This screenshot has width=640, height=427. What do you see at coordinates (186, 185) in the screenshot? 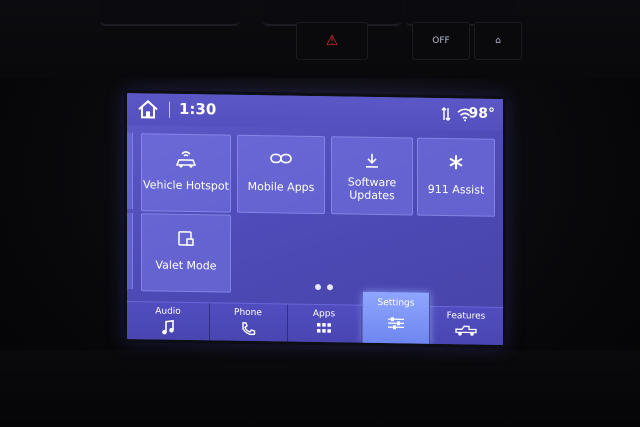
I see `tile-label: Vehicle Hotspot` at bounding box center [186, 185].